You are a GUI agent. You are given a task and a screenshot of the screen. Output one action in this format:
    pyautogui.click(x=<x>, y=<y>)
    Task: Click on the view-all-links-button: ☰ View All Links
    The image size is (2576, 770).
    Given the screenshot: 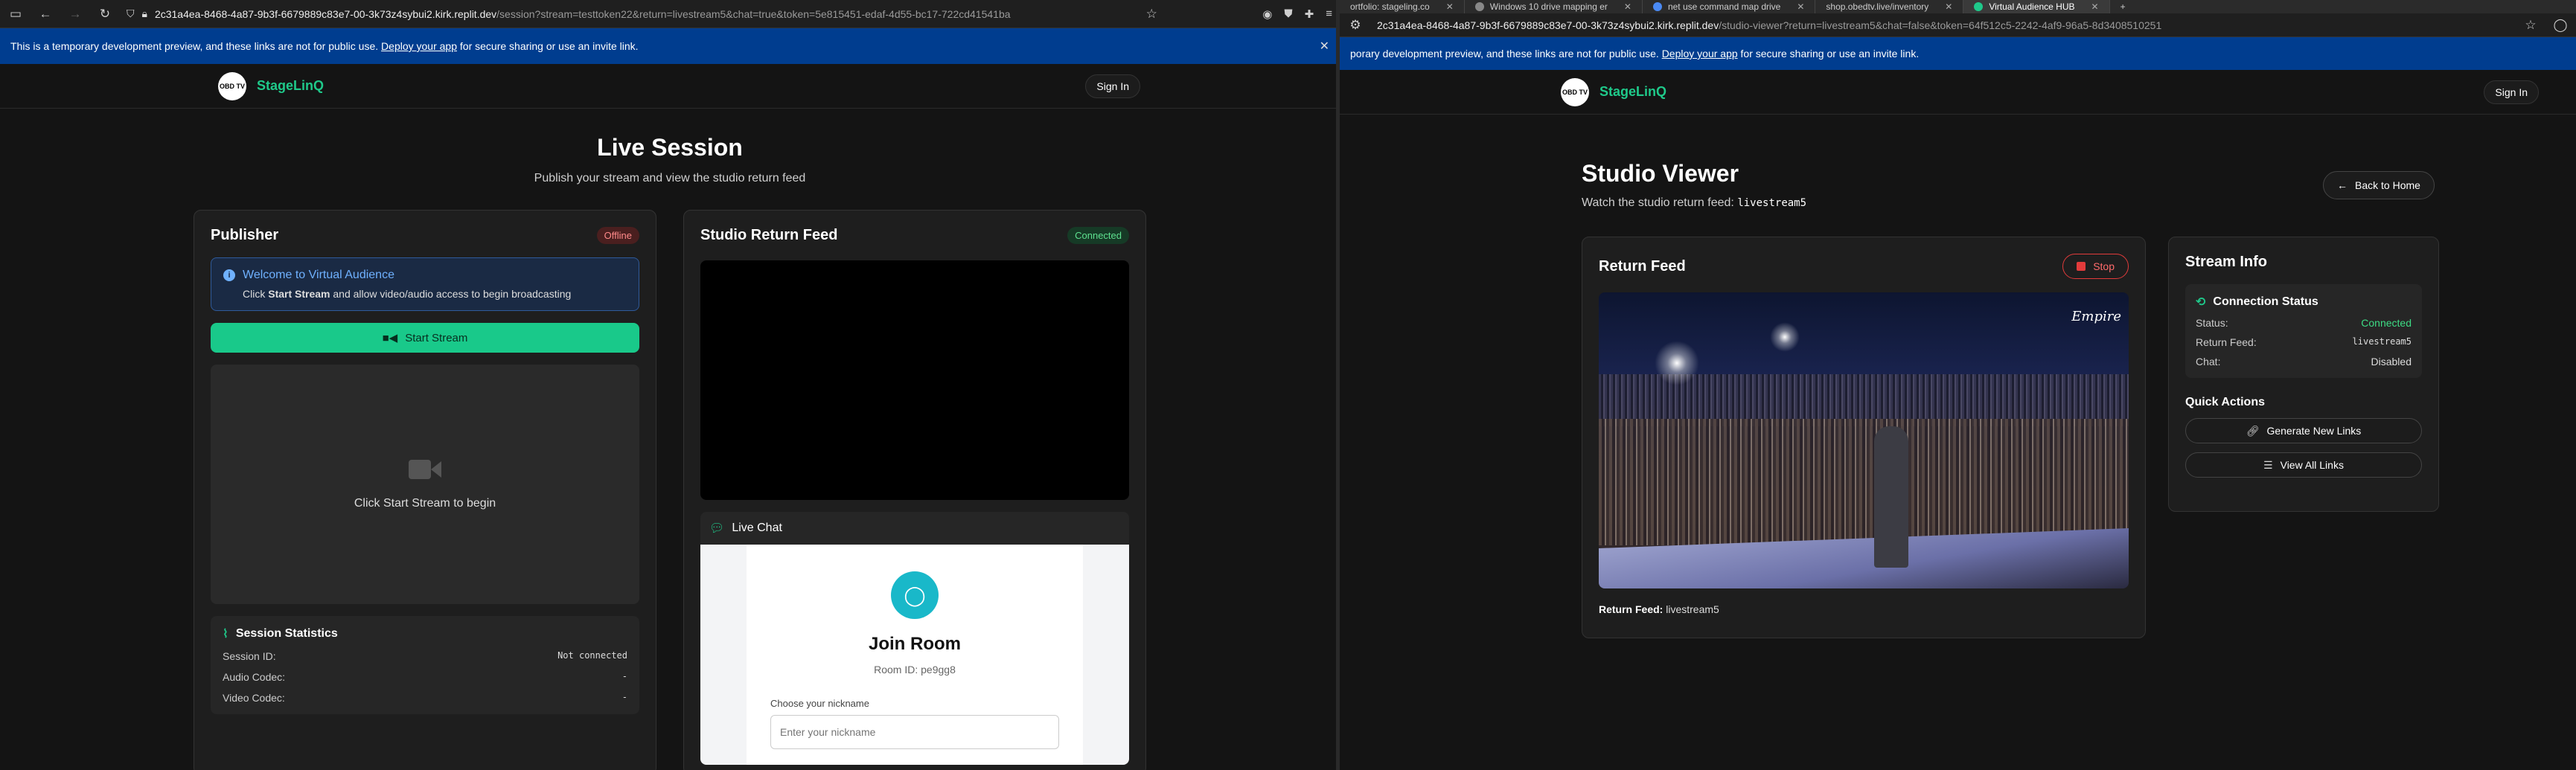 What is the action you would take?
    pyautogui.click(x=2303, y=465)
    